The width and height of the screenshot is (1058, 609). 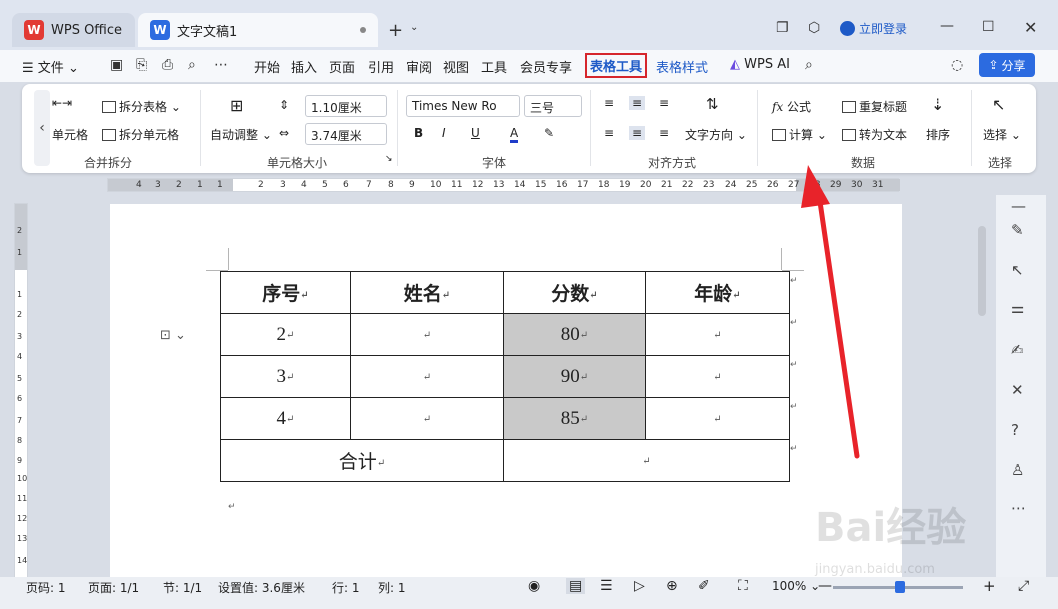 What do you see at coordinates (546, 66) in the screenshot?
I see `menu-member: 会员专享` at bounding box center [546, 66].